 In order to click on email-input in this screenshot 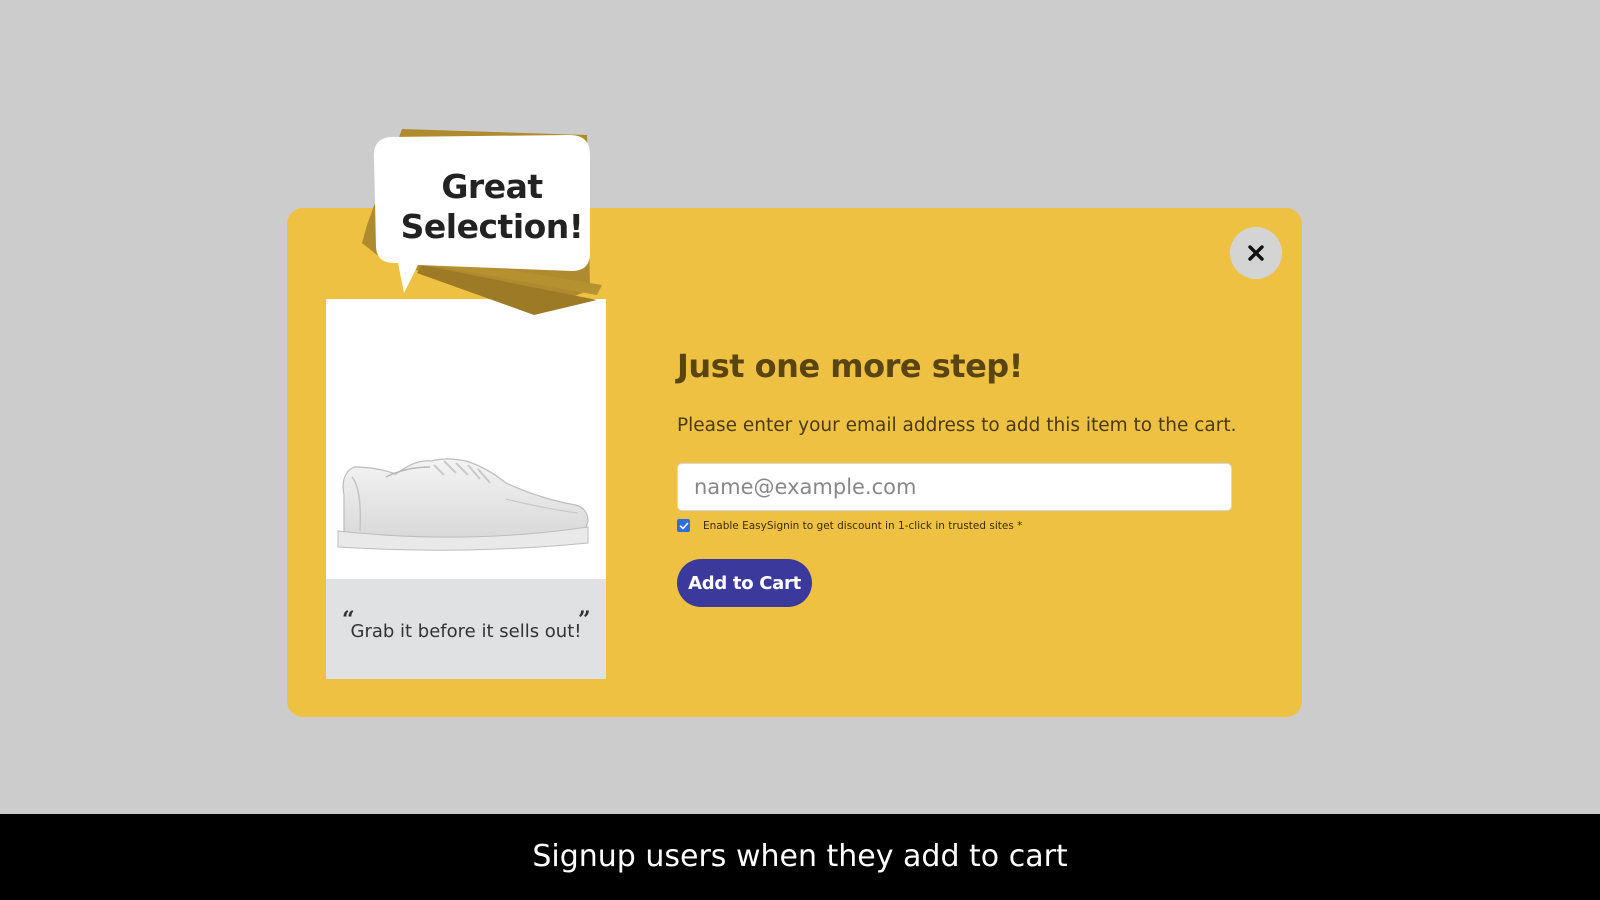, I will do `click(954, 487)`.